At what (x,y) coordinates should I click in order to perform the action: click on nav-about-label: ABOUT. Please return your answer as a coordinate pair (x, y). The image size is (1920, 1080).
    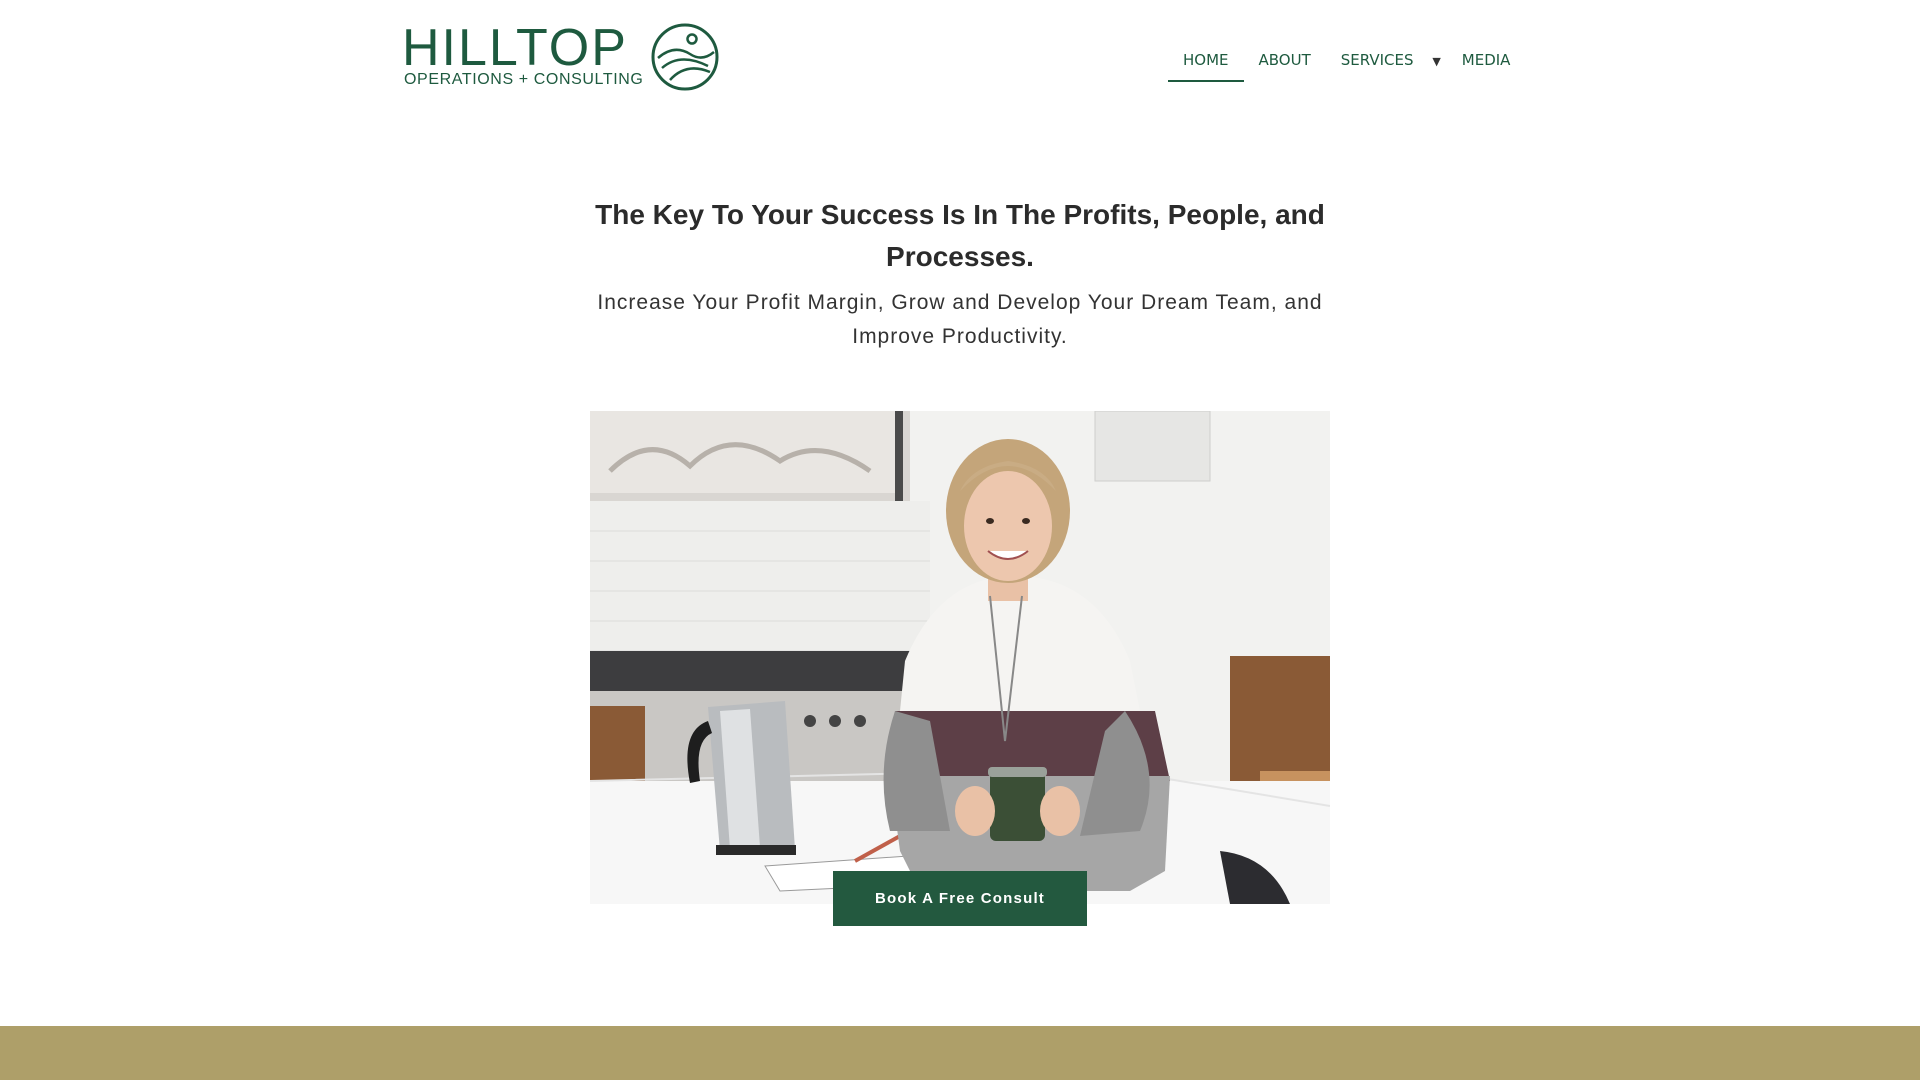
    Looking at the image, I should click on (1284, 60).